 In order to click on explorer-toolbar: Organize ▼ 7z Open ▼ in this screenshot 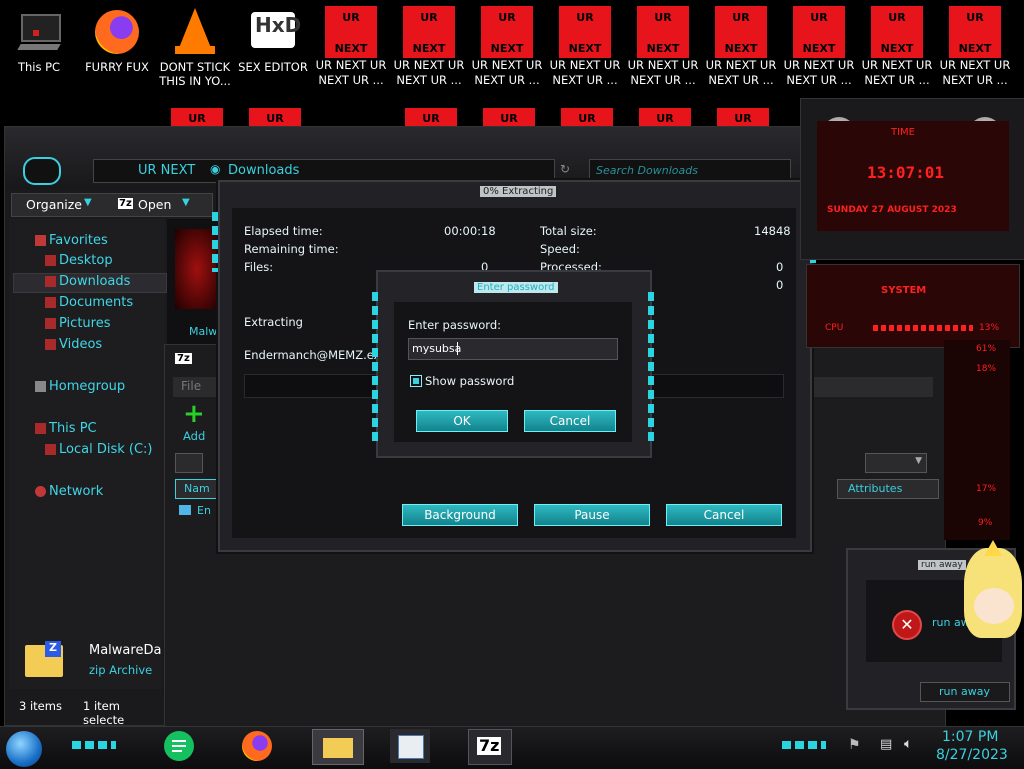, I will do `click(112, 205)`.